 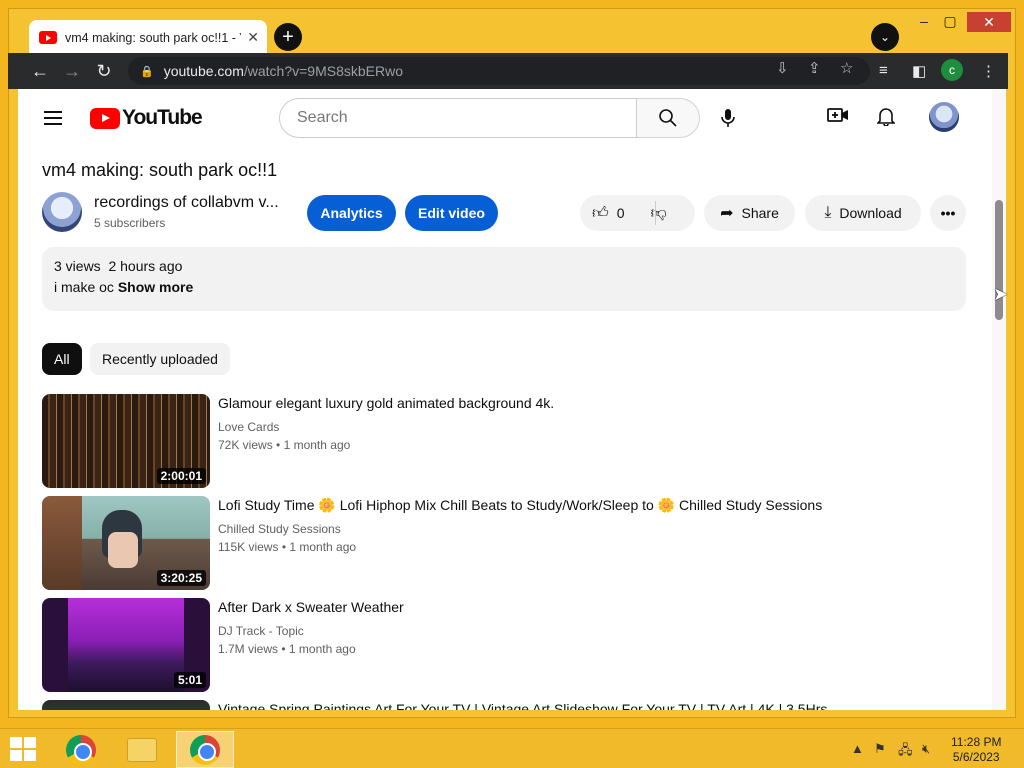 I want to click on youtube-favicon-icon, so click(x=48, y=37).